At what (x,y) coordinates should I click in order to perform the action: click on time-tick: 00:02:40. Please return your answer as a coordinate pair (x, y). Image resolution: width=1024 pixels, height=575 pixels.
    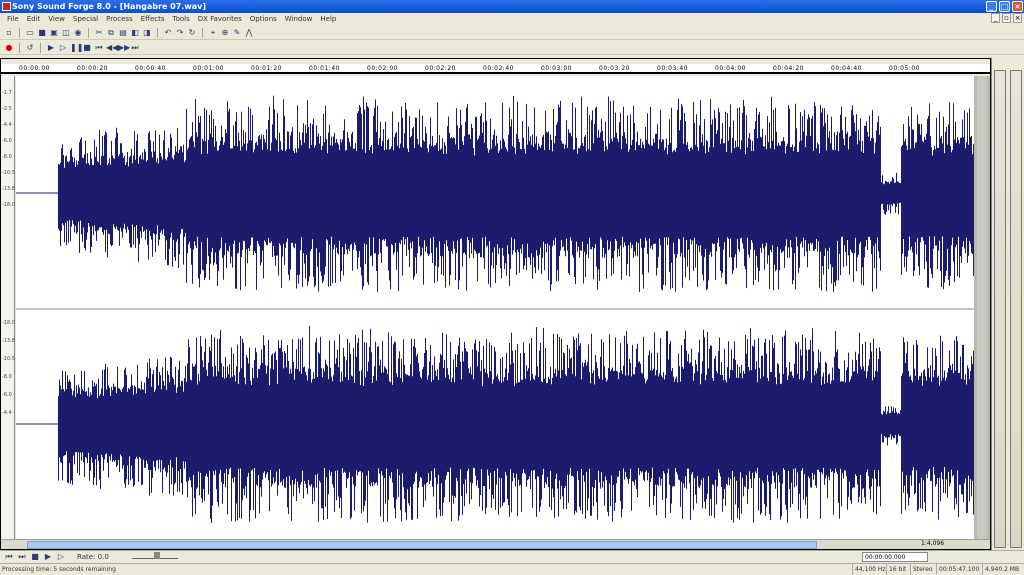
    Looking at the image, I should click on (498, 68).